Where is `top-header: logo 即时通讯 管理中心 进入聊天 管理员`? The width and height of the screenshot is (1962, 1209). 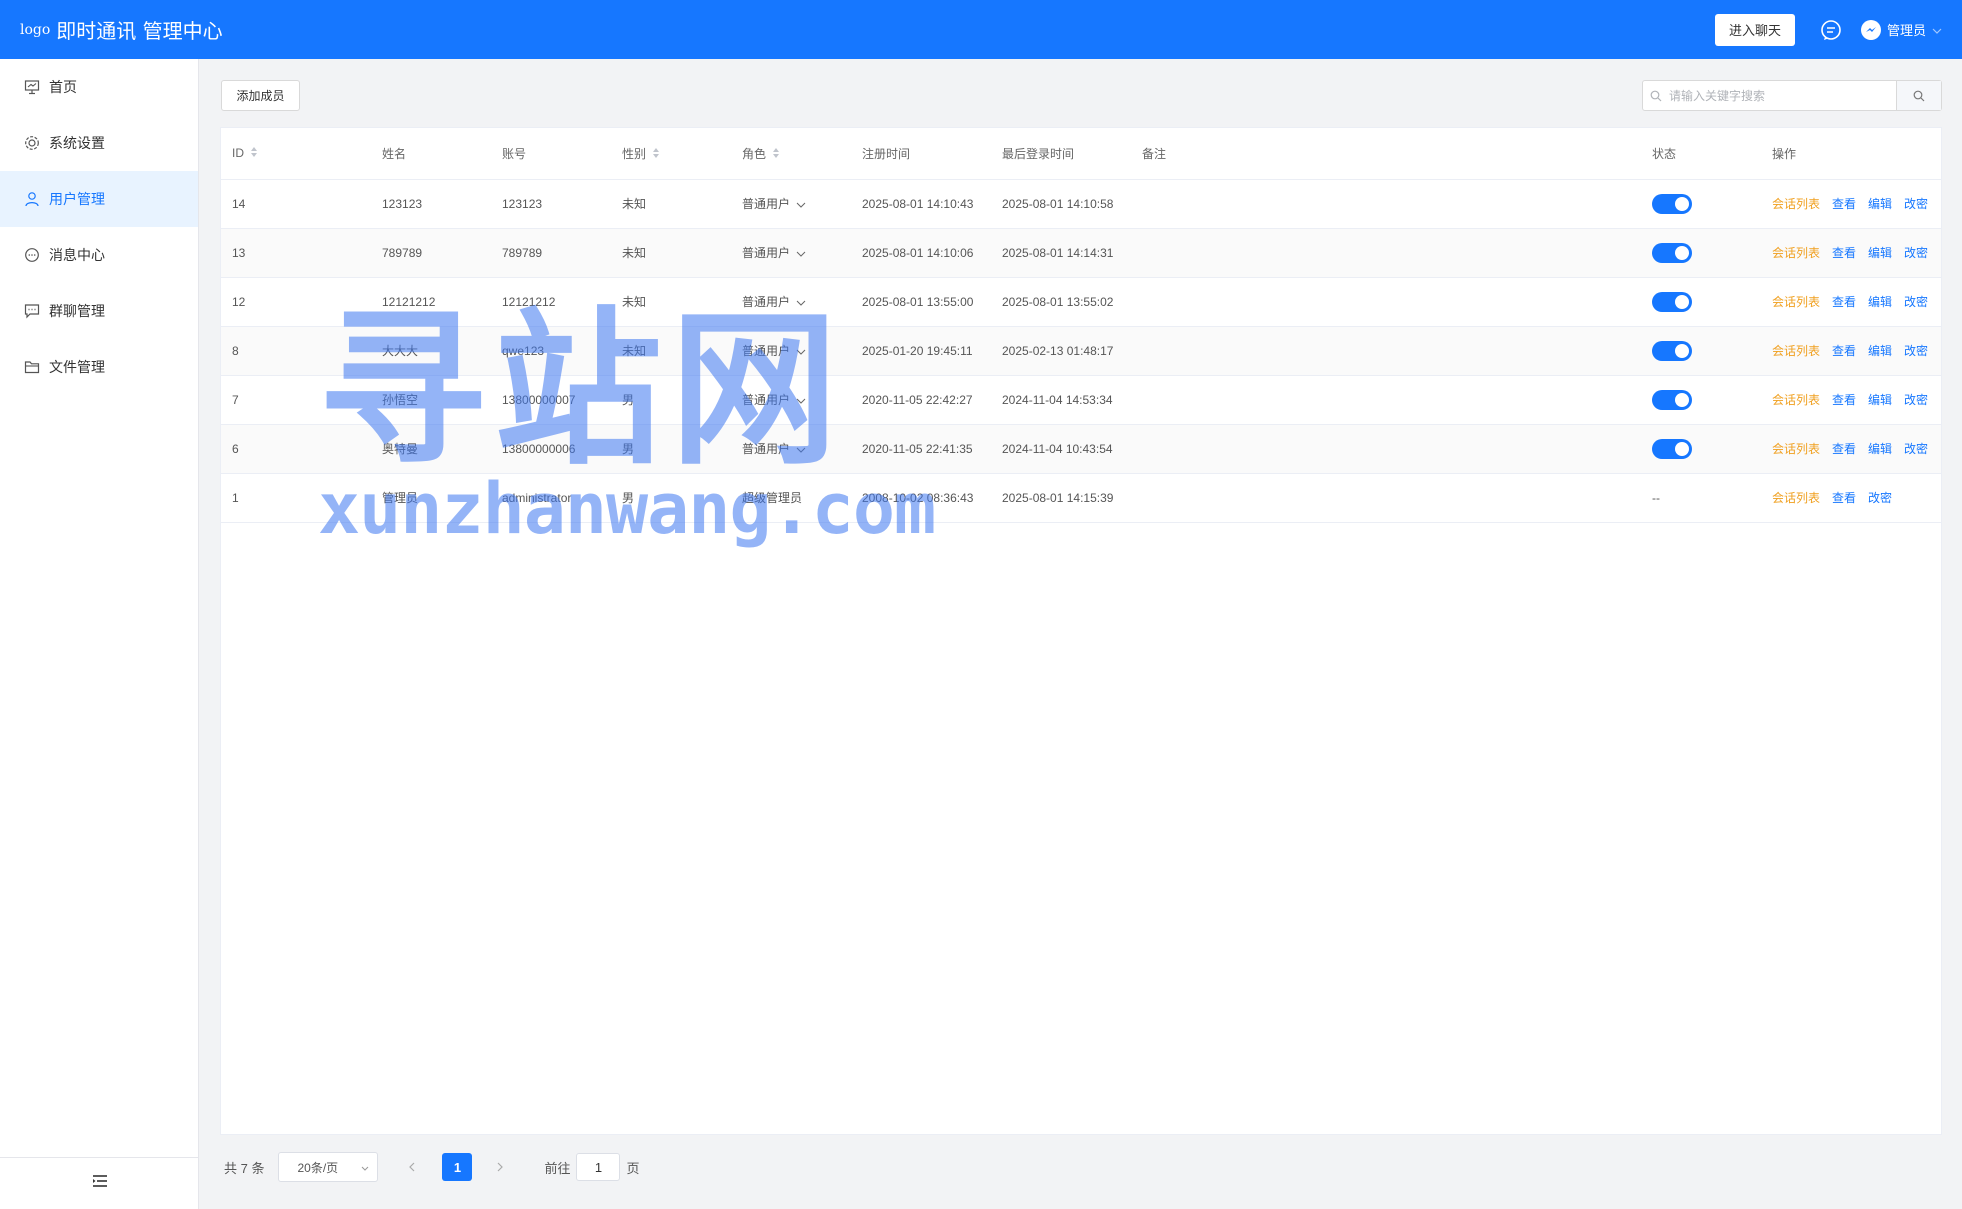
top-header: logo 即时通讯 管理中心 进入聊天 管理员 is located at coordinates (981, 29).